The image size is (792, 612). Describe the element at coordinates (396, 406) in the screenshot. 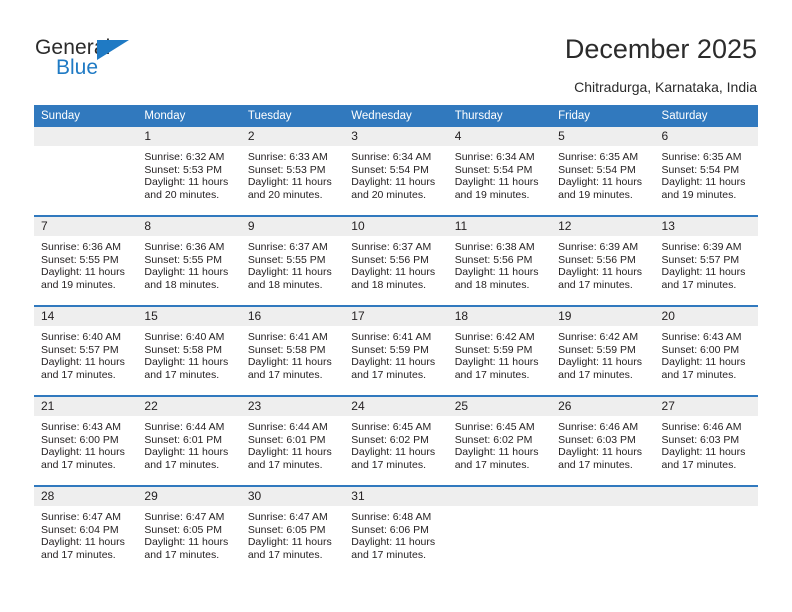

I see `day-number: 24` at that location.